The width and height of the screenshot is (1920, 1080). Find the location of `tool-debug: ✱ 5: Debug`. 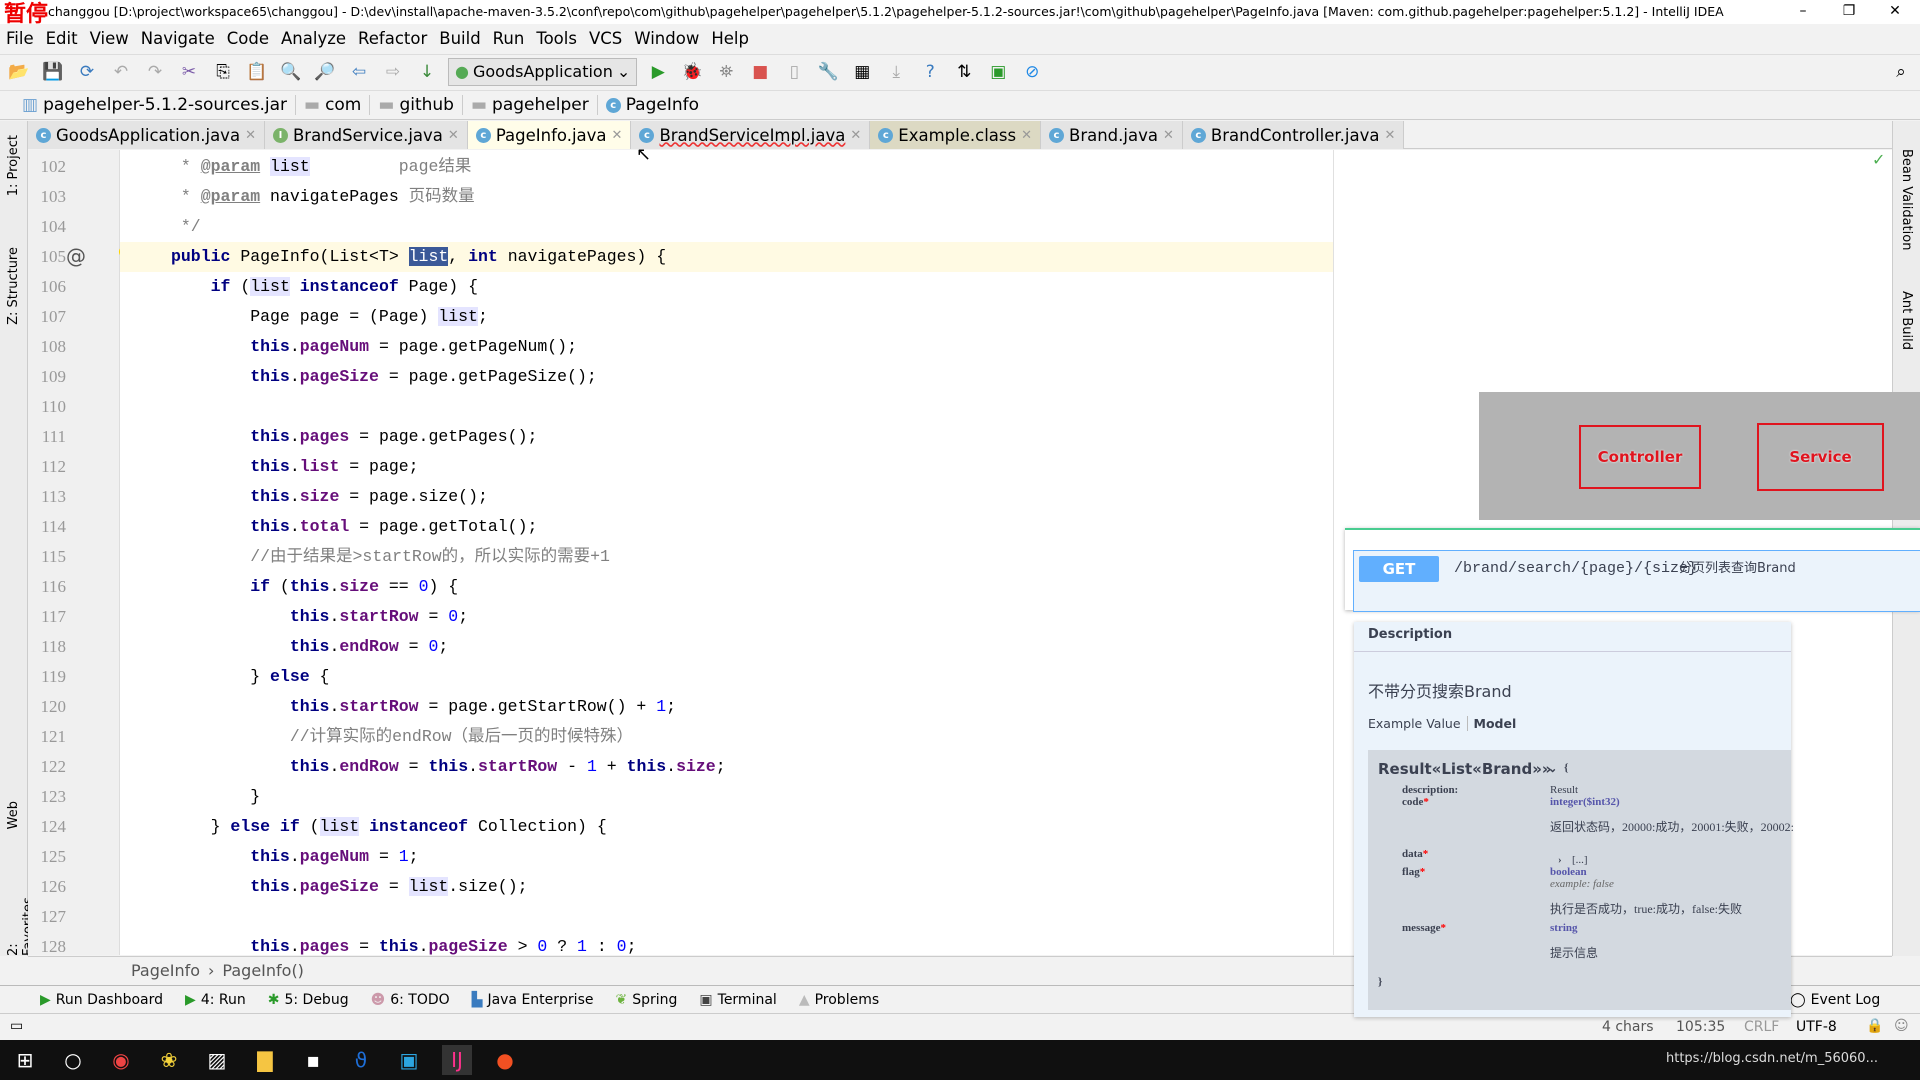

tool-debug: ✱ 5: Debug is located at coordinates (308, 1000).